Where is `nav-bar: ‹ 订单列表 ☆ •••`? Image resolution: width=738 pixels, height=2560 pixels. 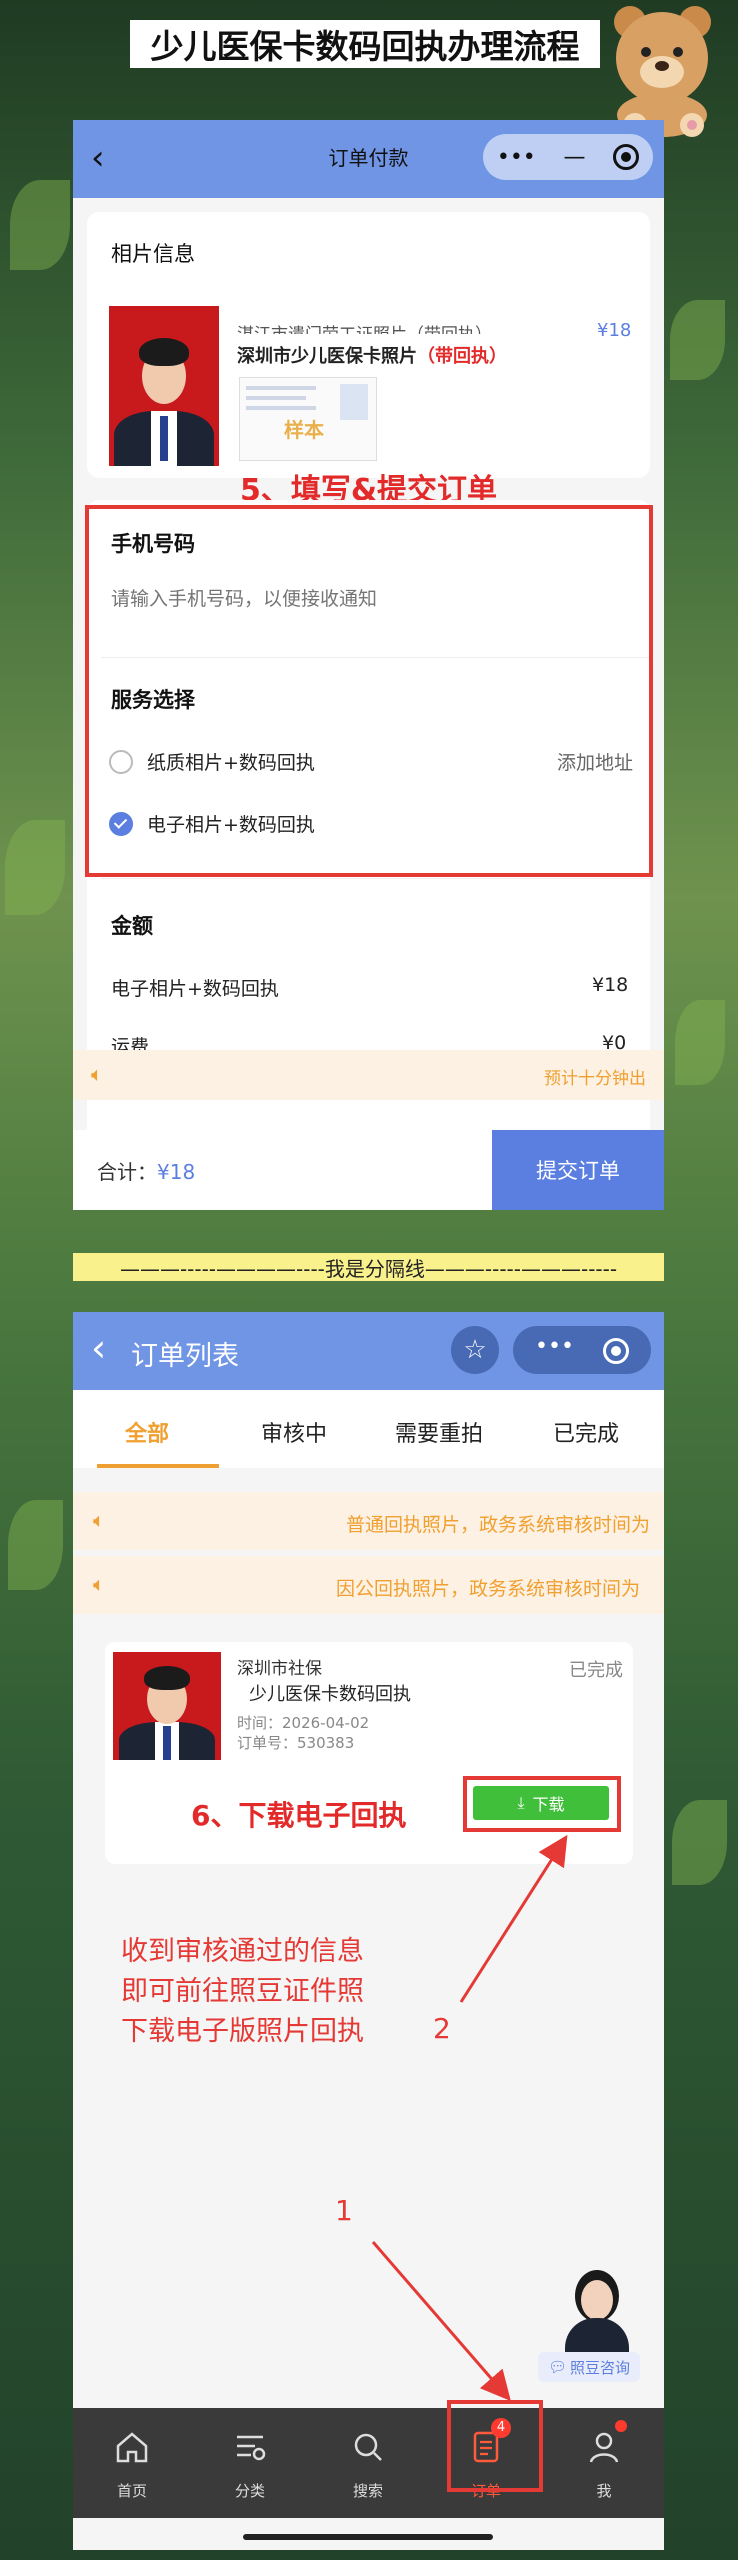
nav-bar: ‹ 订单列表 ☆ ••• is located at coordinates (368, 1351).